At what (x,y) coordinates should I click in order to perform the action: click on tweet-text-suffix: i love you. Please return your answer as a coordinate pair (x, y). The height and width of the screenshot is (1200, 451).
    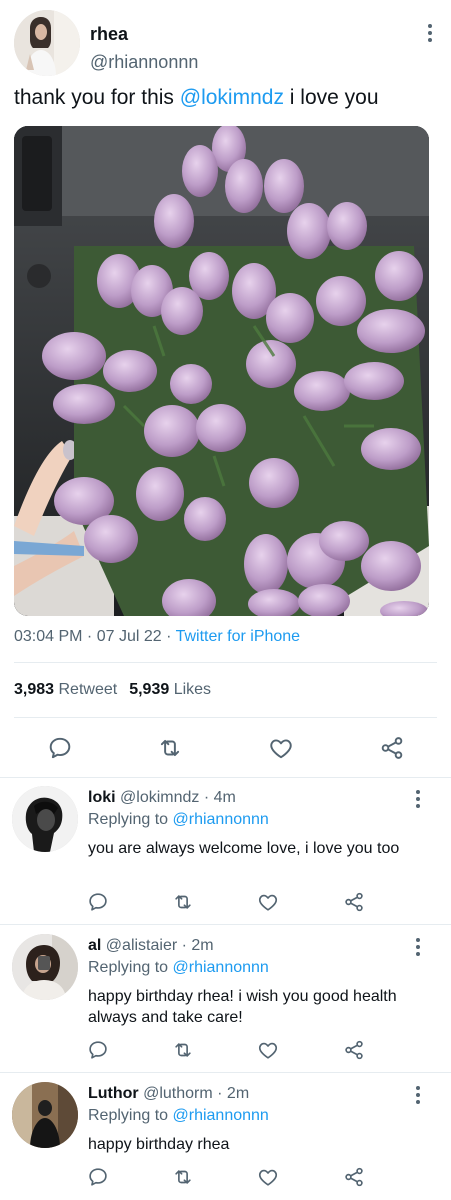
    Looking at the image, I should click on (331, 97).